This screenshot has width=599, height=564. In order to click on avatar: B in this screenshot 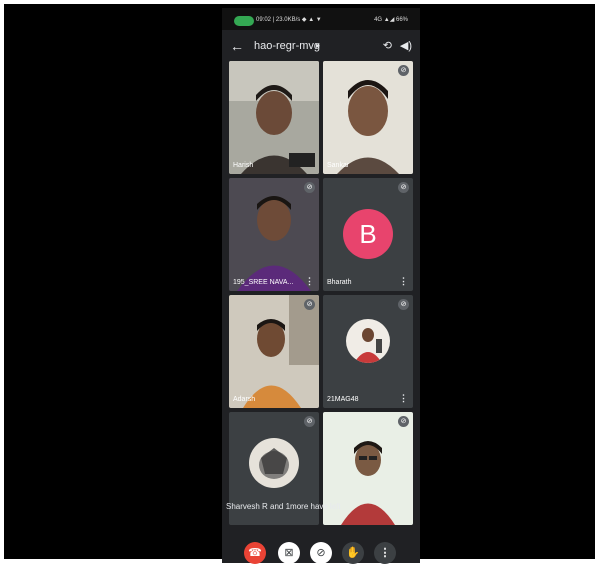, I will do `click(368, 234)`.